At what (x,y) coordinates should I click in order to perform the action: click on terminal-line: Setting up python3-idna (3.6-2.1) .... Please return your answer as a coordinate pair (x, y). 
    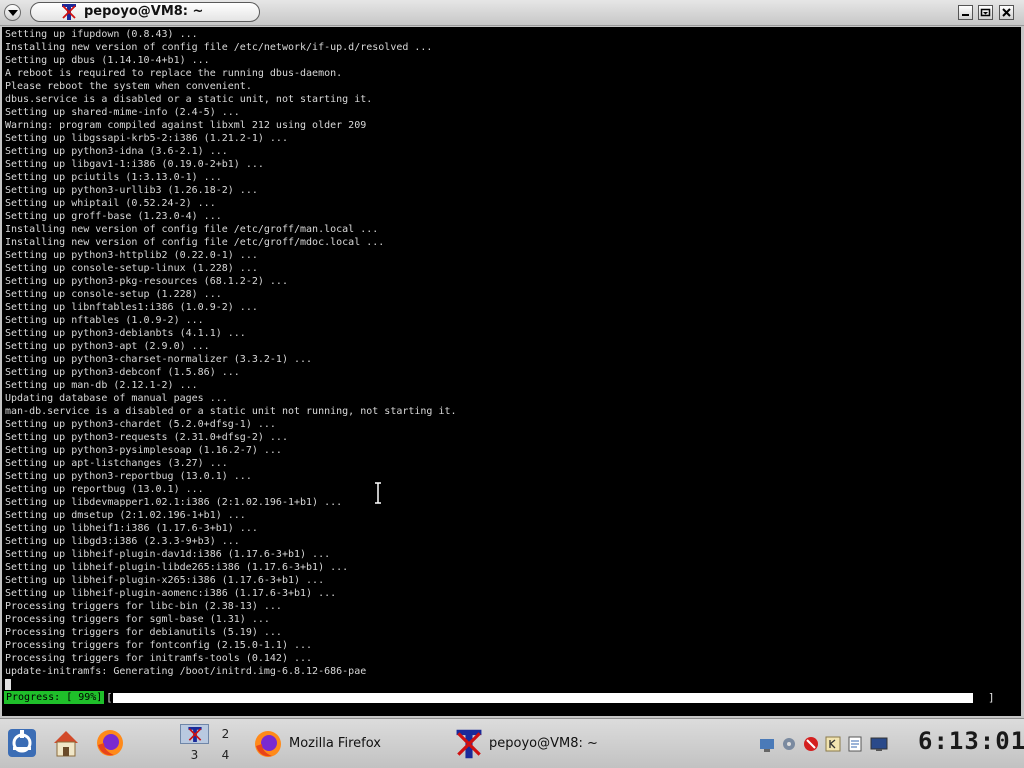
    Looking at the image, I should click on (116, 151).